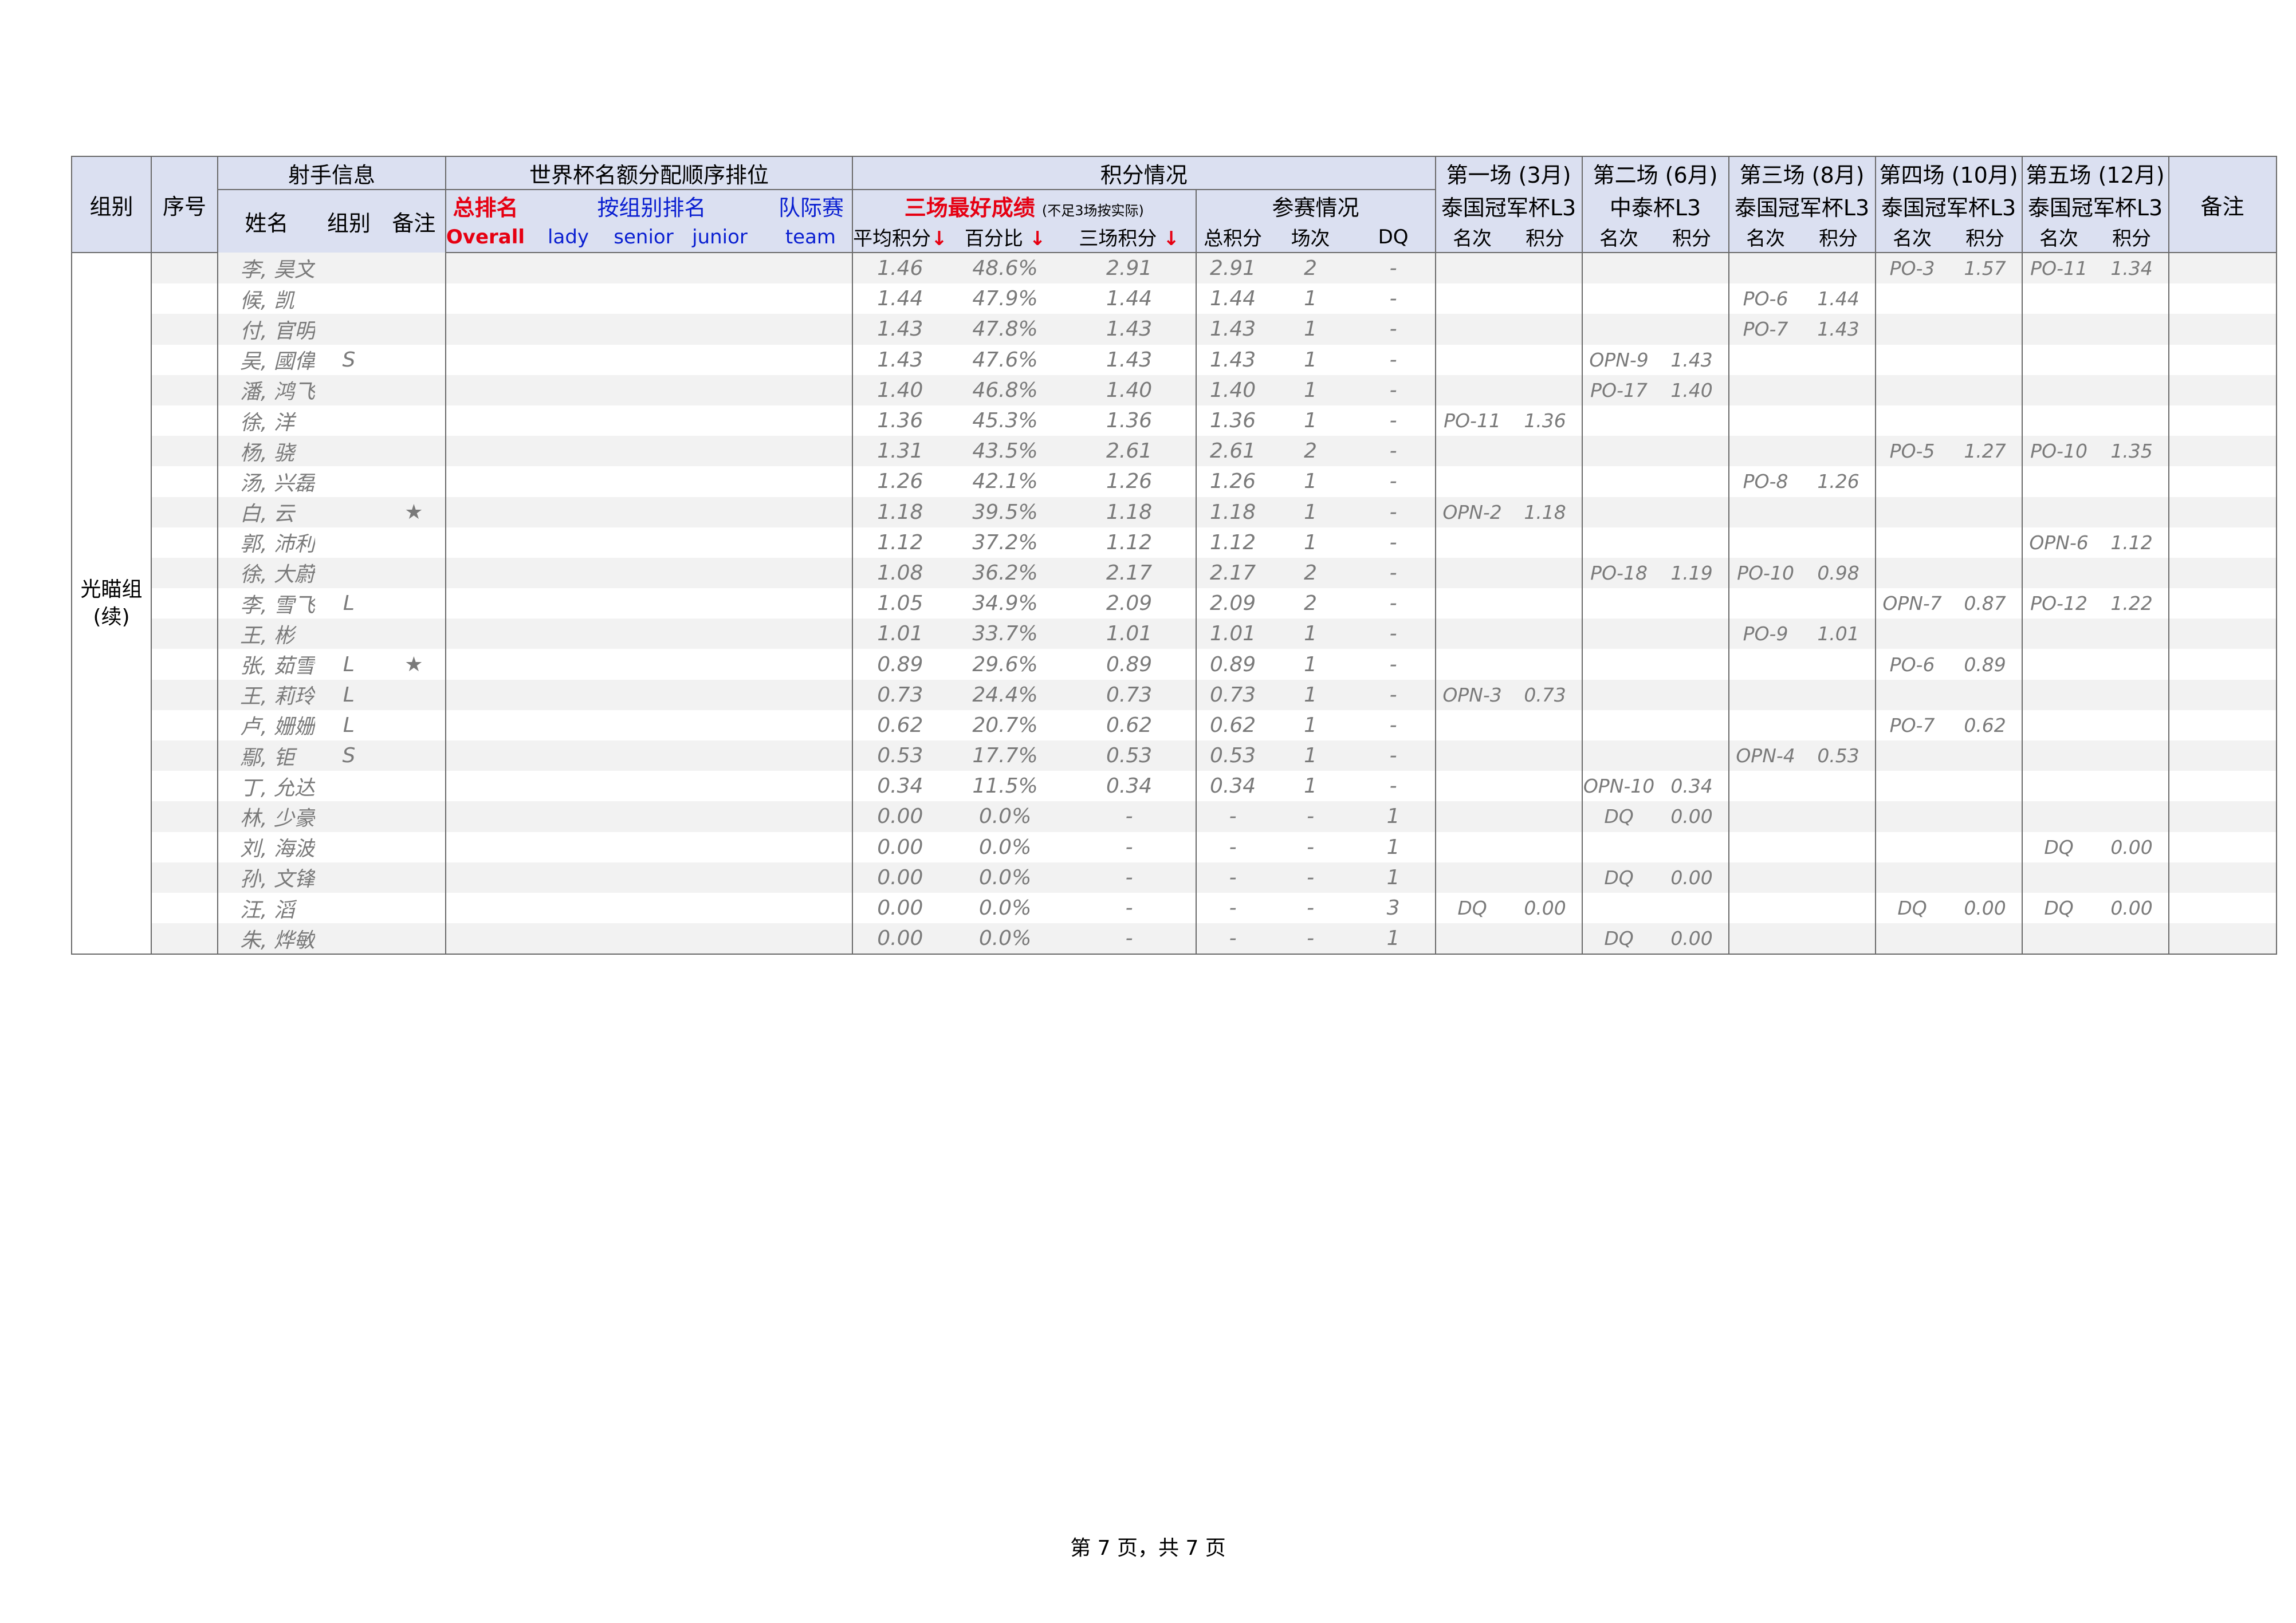 The width and height of the screenshot is (2296, 1623). I want to click on avg-points: 1.05, so click(900, 603).